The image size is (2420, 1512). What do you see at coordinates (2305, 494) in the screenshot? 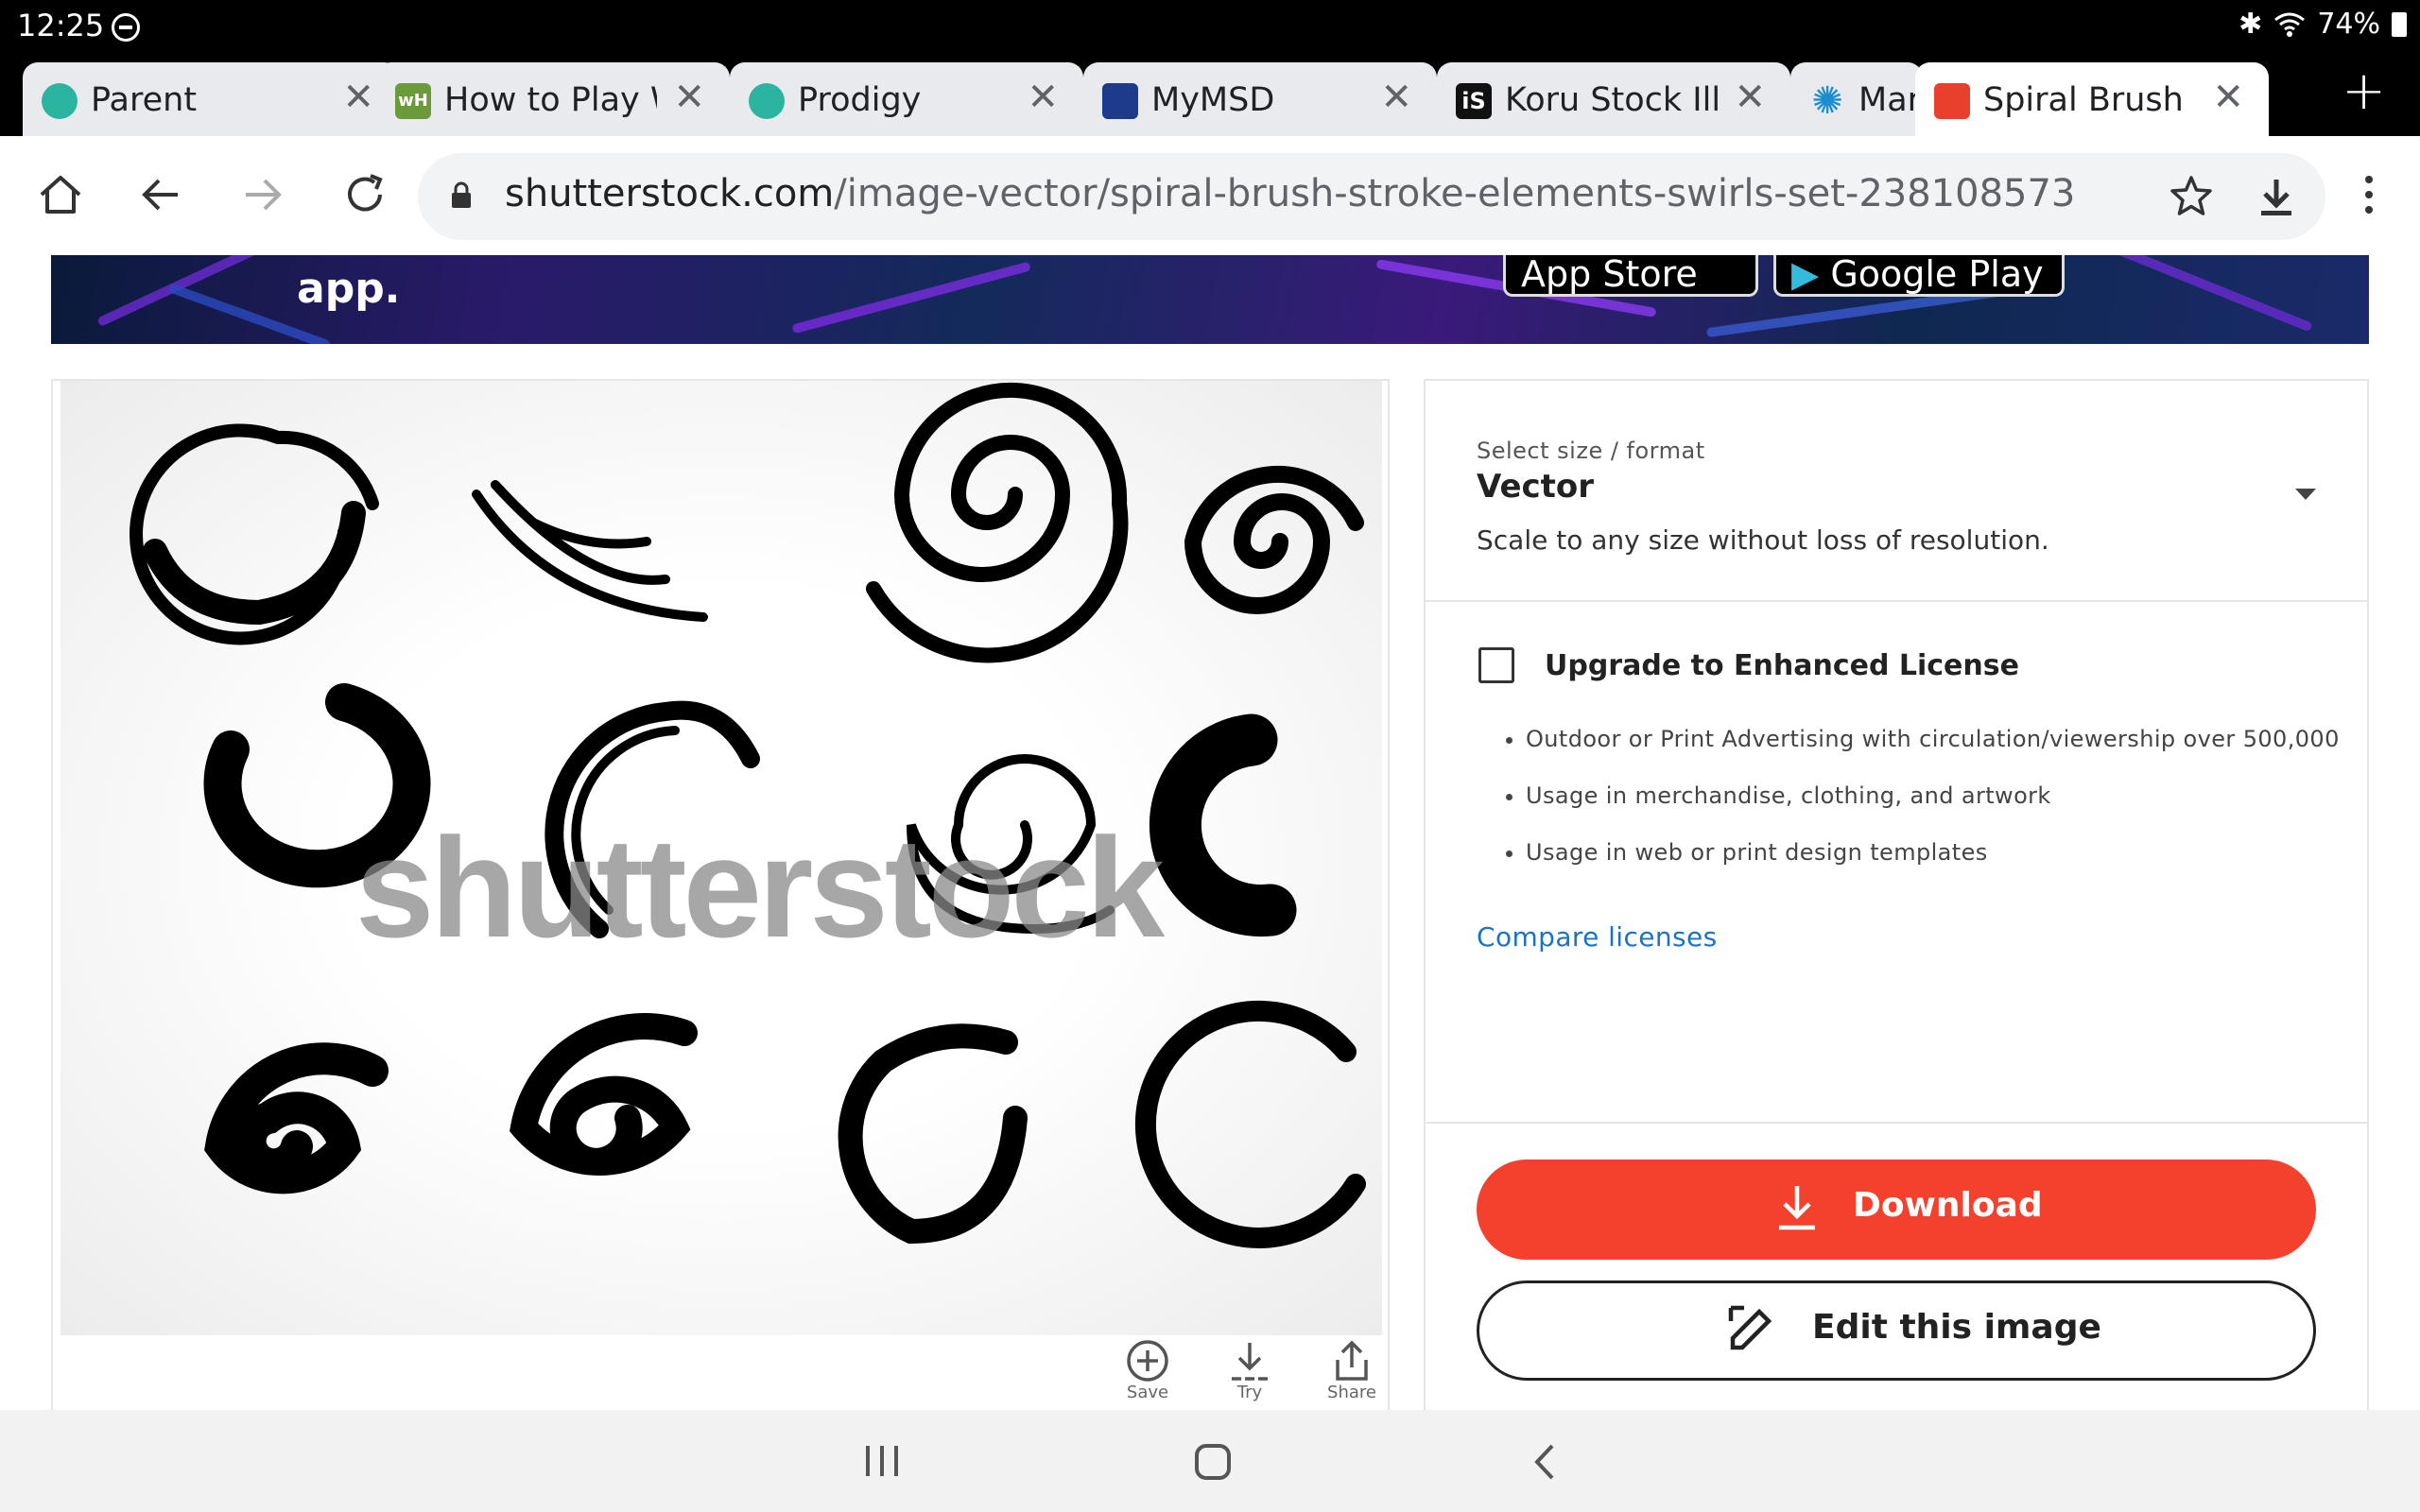
I see `chevron-down-icon` at bounding box center [2305, 494].